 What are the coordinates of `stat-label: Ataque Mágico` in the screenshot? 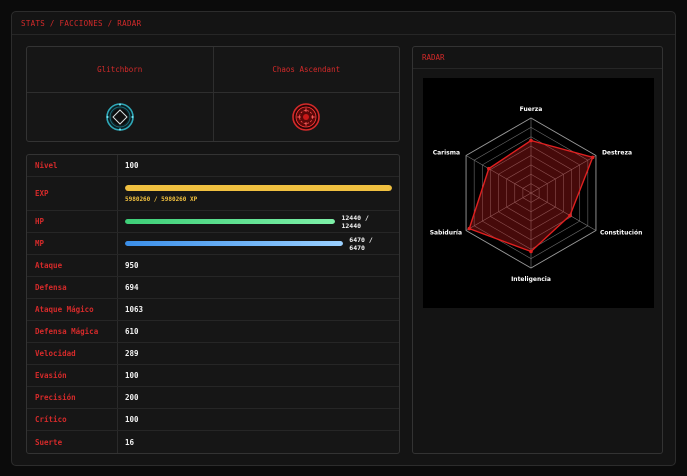 It's located at (72, 309).